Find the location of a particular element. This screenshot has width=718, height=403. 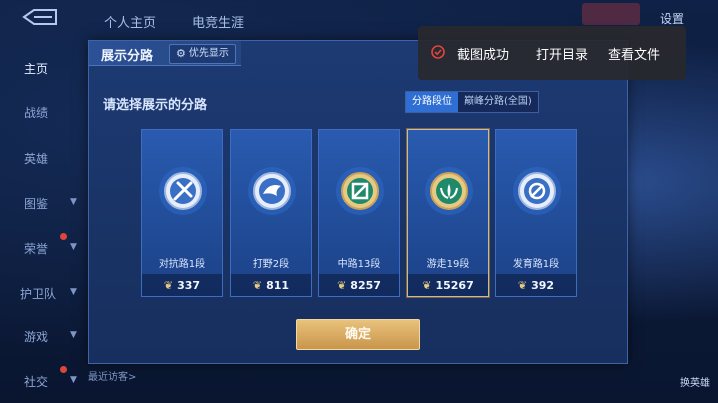

lane-score: 392 is located at coordinates (543, 285).